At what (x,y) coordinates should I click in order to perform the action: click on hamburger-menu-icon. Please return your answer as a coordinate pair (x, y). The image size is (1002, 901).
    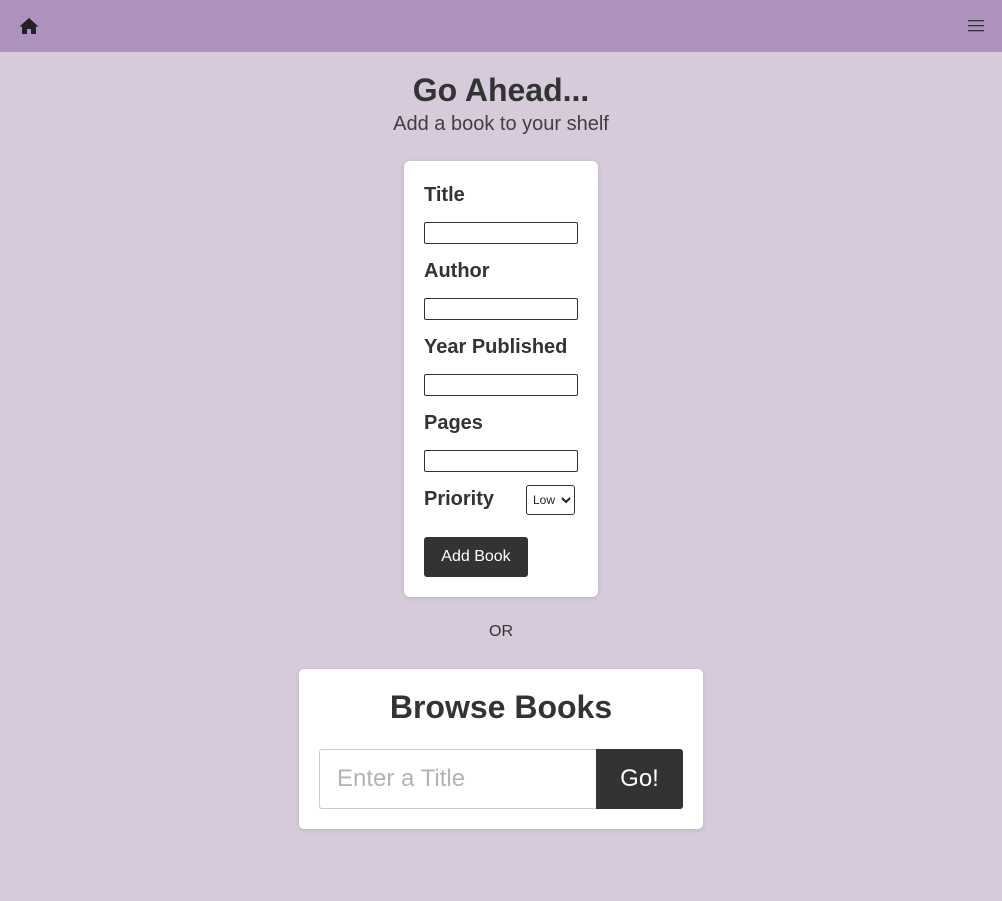
    Looking at the image, I should click on (976, 25).